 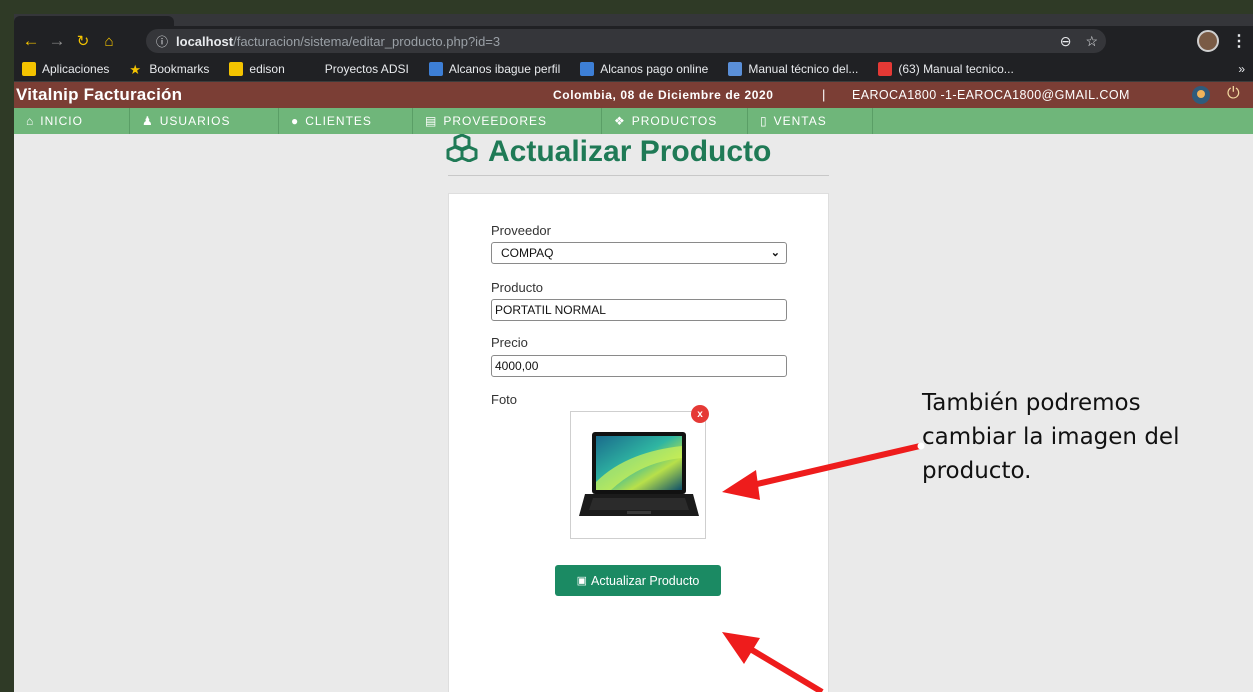 What do you see at coordinates (504, 68) in the screenshot?
I see `bookmark-label: Alcanos ibague perfil` at bounding box center [504, 68].